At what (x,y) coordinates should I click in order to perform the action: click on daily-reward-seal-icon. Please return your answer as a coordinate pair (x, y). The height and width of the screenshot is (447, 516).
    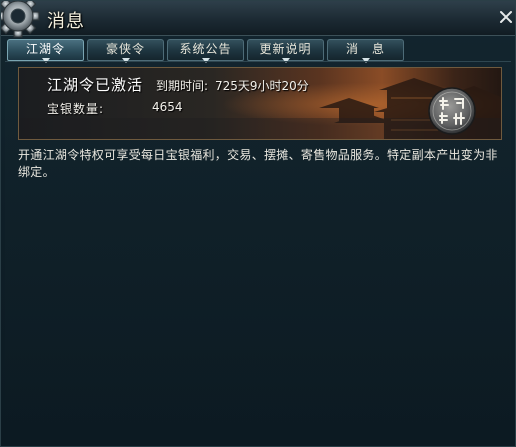
    Looking at the image, I should click on (452, 111).